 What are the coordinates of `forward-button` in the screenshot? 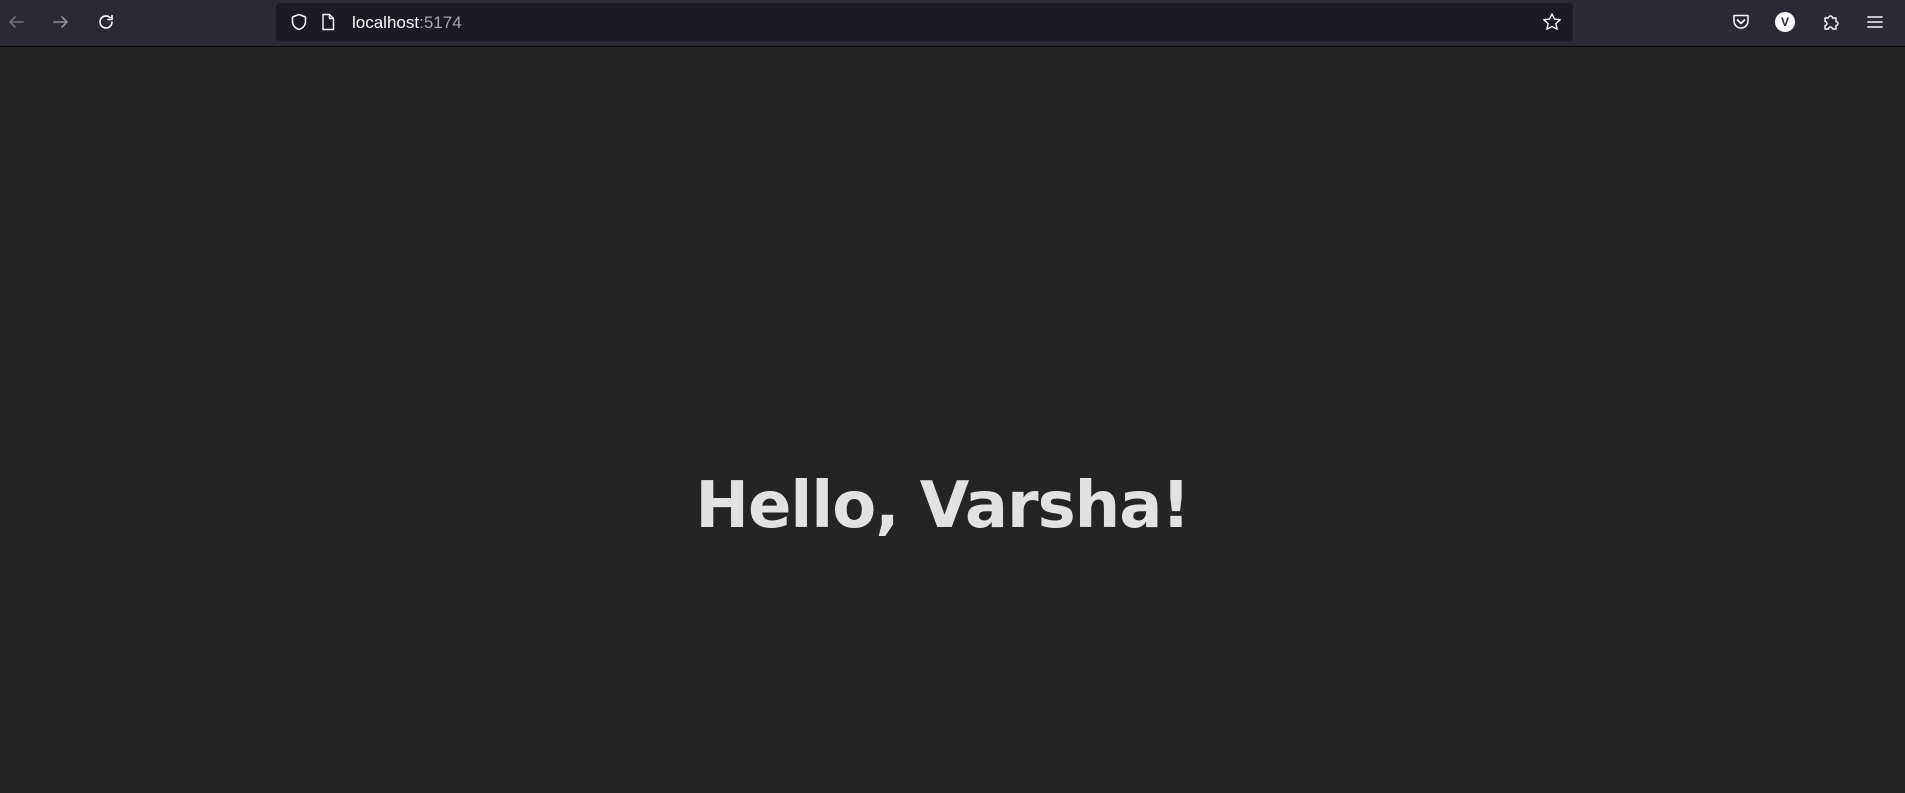 It's located at (61, 22).